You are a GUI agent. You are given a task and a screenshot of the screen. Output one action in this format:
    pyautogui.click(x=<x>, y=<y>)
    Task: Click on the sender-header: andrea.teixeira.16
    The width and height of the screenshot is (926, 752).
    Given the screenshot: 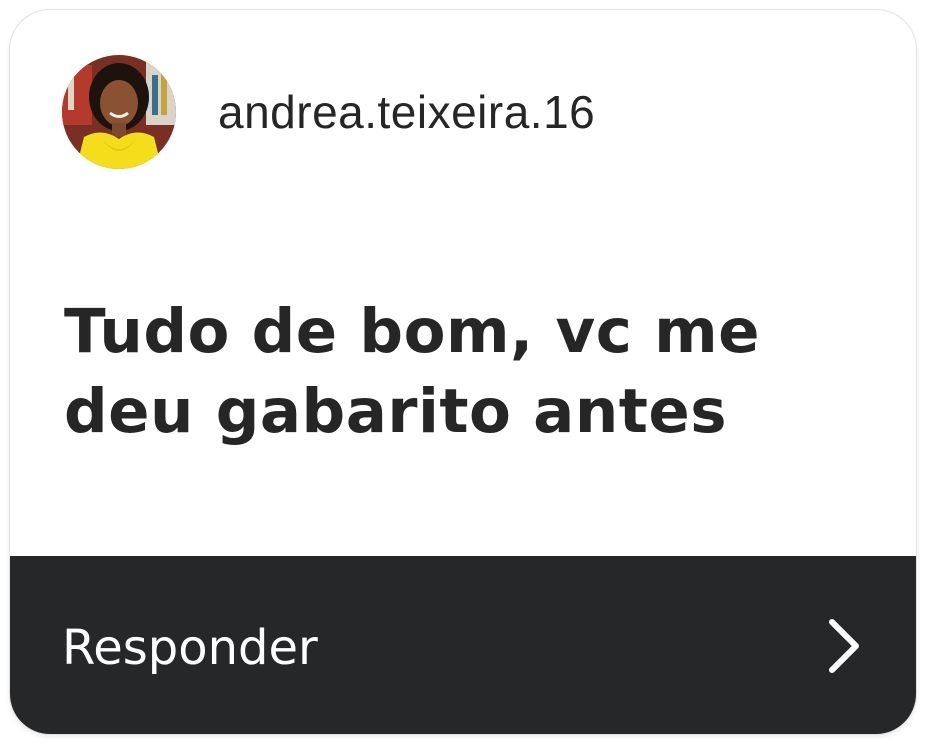 What is the action you would take?
    pyautogui.click(x=328, y=112)
    